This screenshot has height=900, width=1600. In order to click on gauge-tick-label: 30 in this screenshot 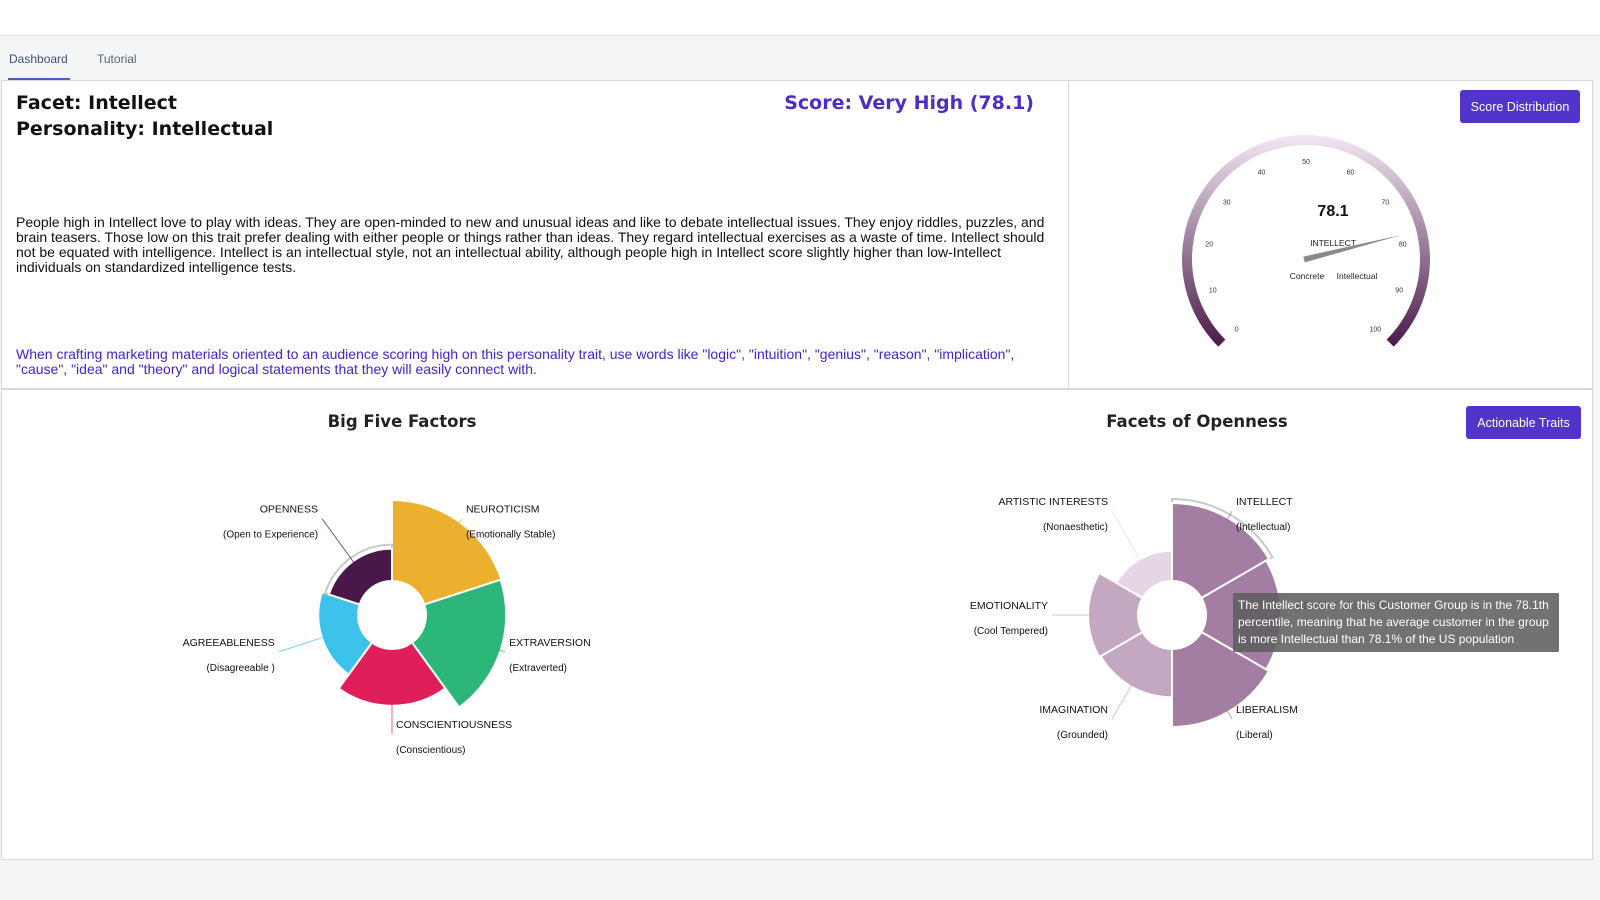, I will do `click(1227, 202)`.